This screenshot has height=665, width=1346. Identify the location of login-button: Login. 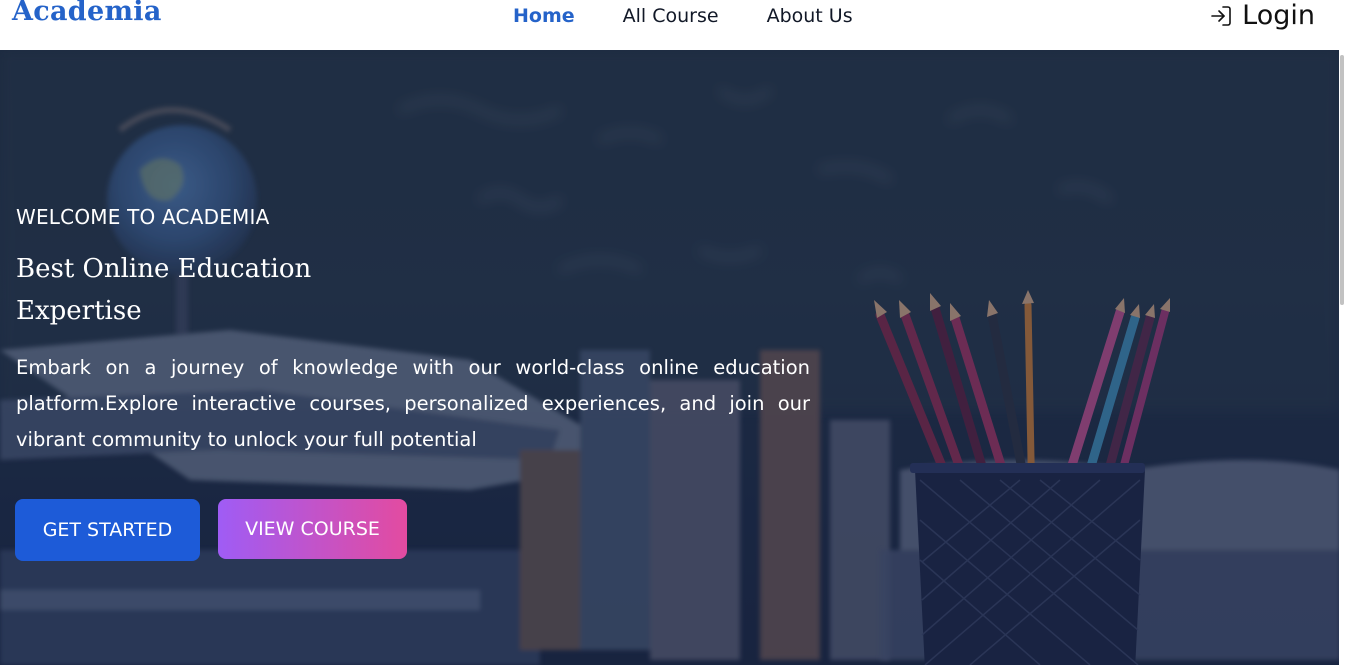
(1262, 15).